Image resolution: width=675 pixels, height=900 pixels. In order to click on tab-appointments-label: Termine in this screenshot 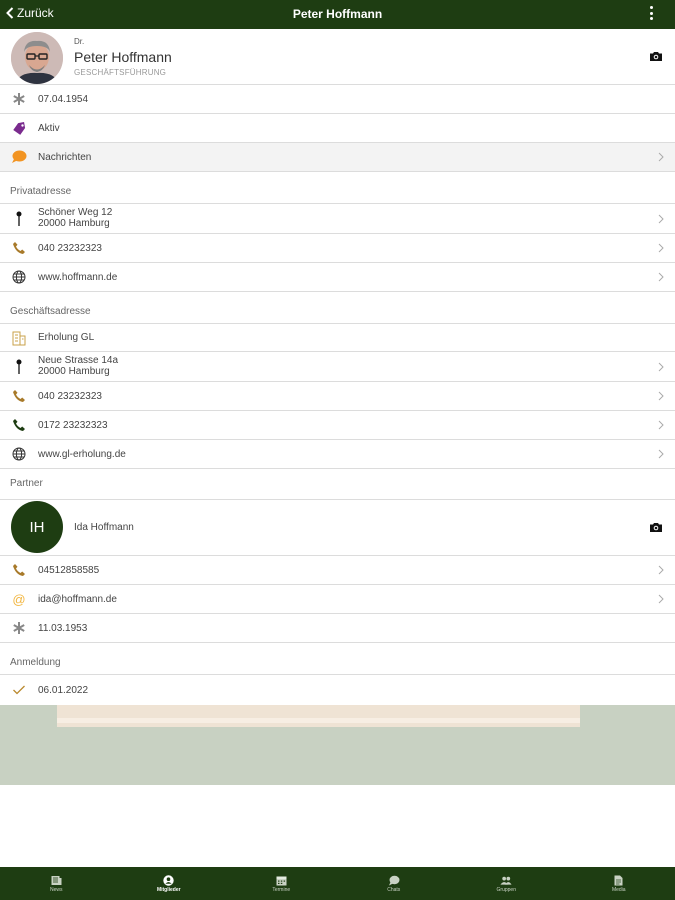, I will do `click(281, 890)`.